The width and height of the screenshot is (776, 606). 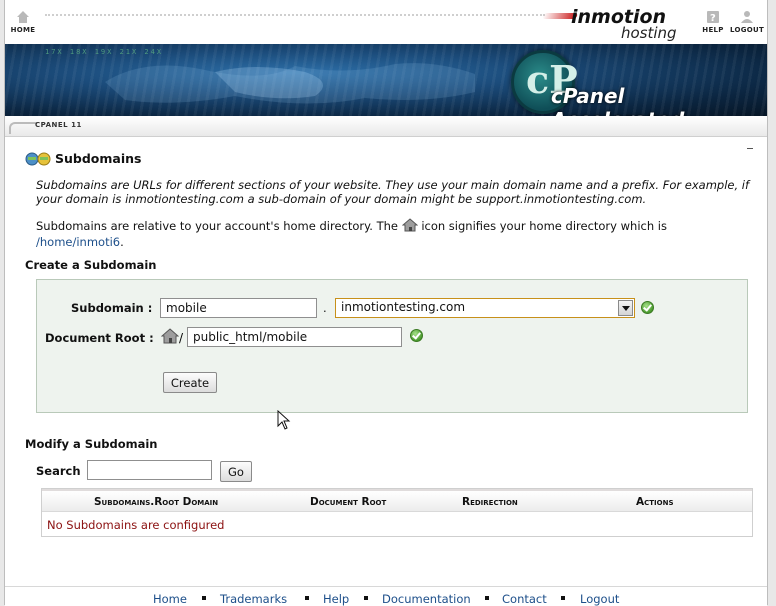 I want to click on home-dir-period: ., so click(x=122, y=242).